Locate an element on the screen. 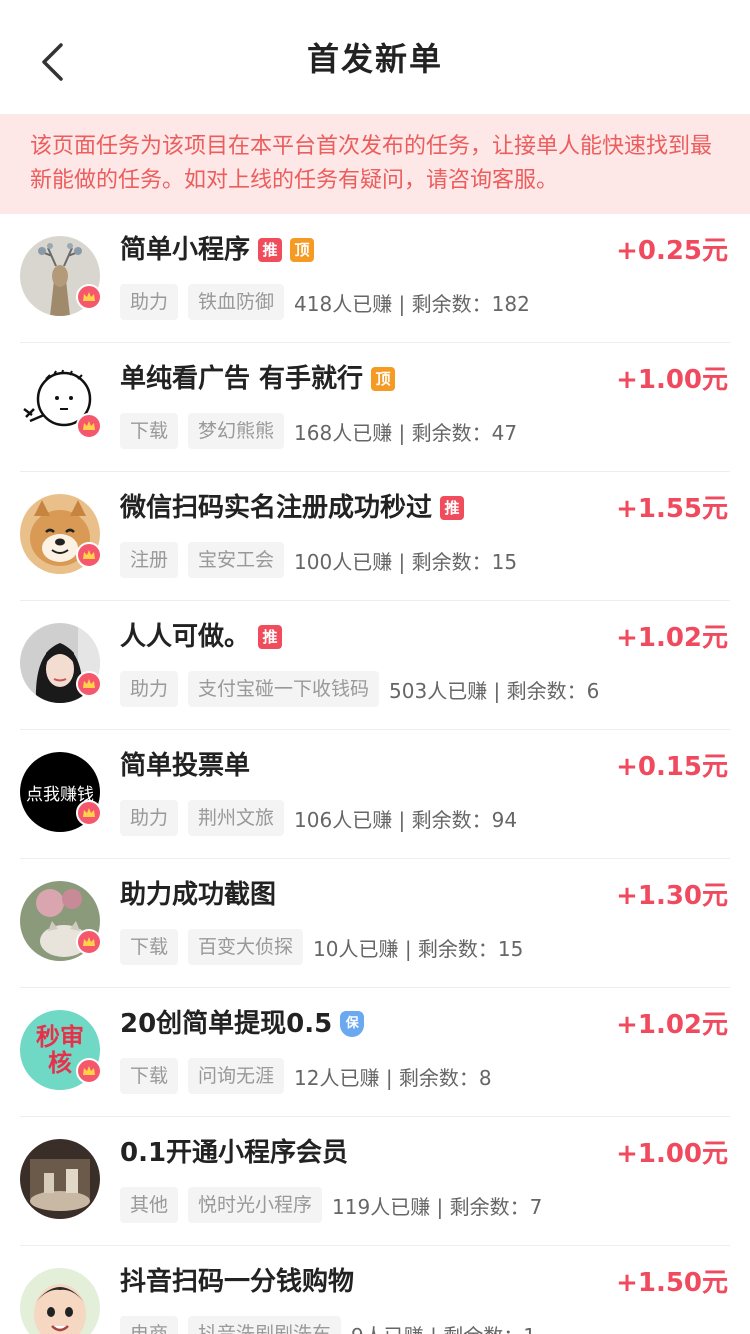 The image size is (750, 1334). page-title: 首发新单 is located at coordinates (374, 59).